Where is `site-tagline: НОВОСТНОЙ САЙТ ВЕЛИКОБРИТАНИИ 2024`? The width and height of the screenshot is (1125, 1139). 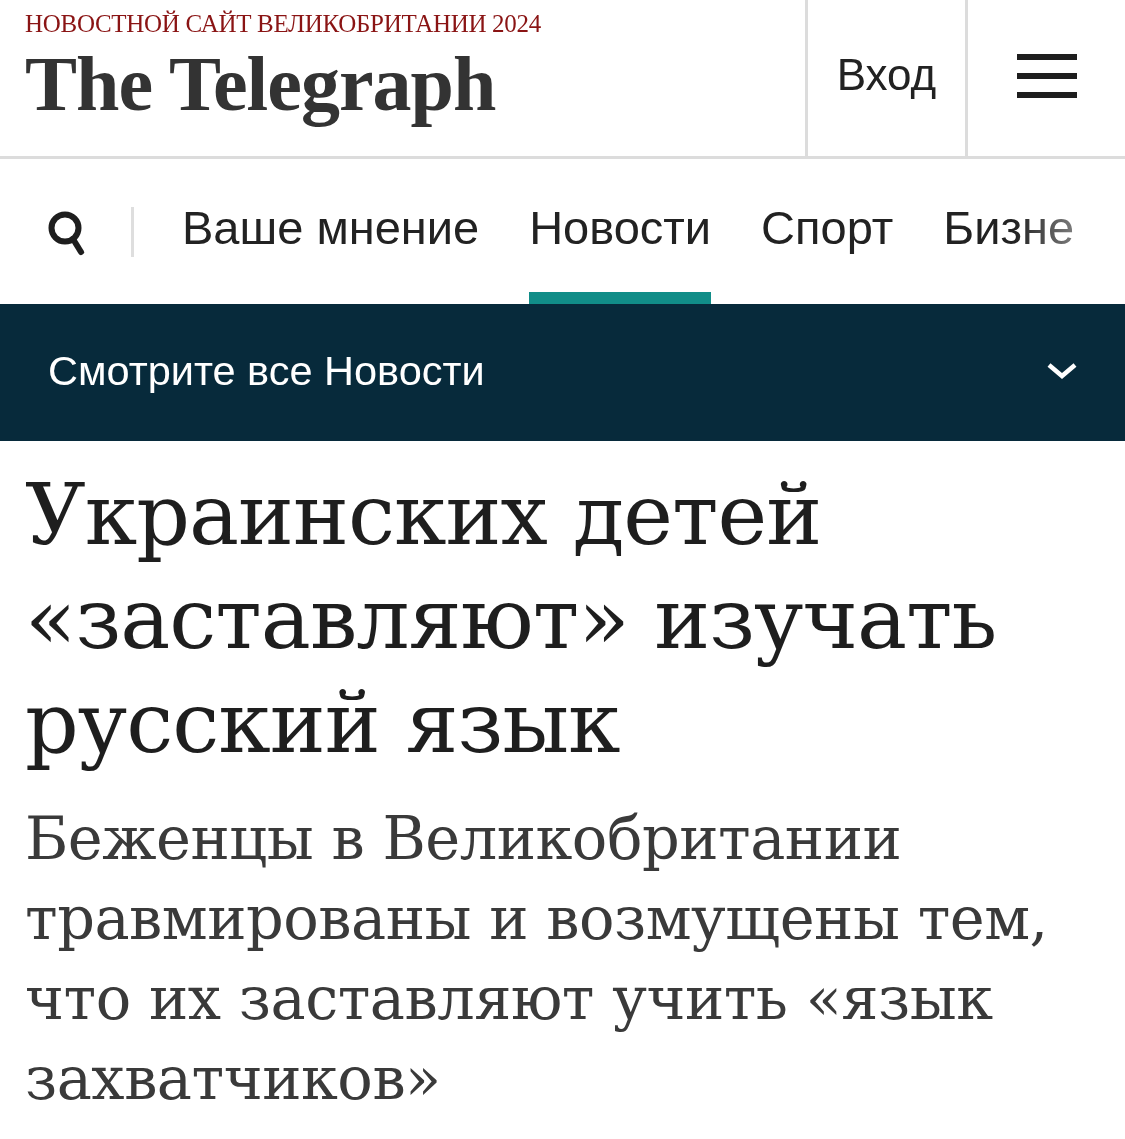
site-tagline: НОВОСТНОЙ САЙТ ВЕЛИКОБРИТАНИИ 2024 is located at coordinates (283, 24).